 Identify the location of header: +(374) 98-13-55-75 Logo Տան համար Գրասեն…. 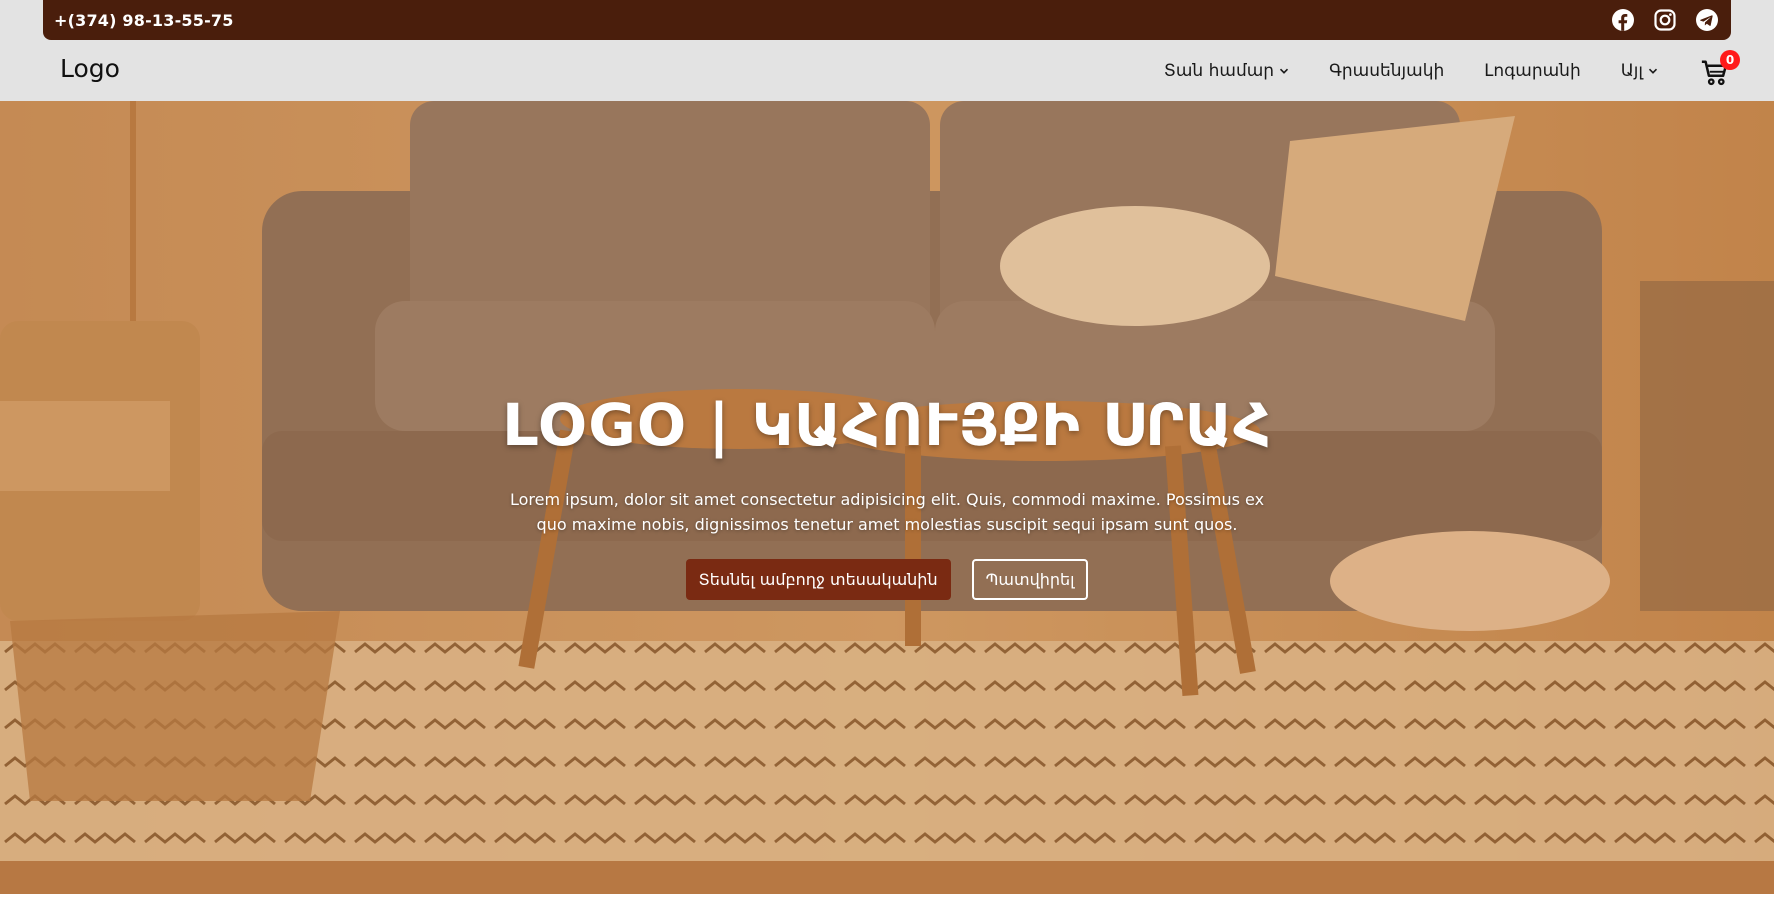
(887, 50).